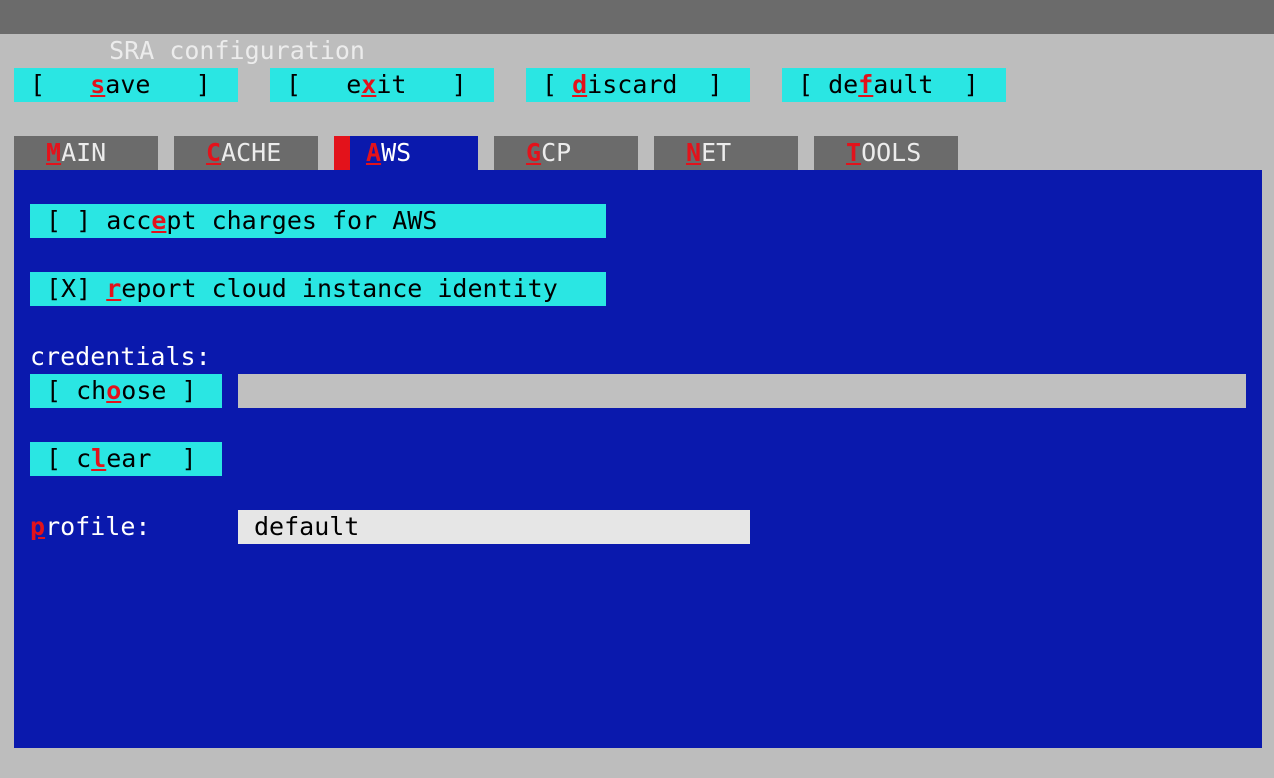 This screenshot has height=778, width=1274. Describe the element at coordinates (246, 153) in the screenshot. I see `tab-cache: CACHE` at that location.